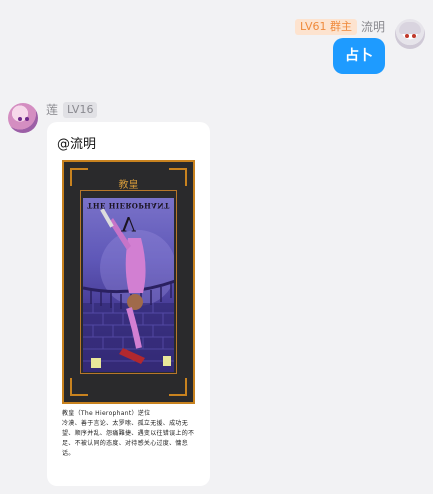 This screenshot has height=494, width=433. What do you see at coordinates (128, 205) in the screenshot?
I see `tarot-name: THE HIEROPHANT` at bounding box center [128, 205].